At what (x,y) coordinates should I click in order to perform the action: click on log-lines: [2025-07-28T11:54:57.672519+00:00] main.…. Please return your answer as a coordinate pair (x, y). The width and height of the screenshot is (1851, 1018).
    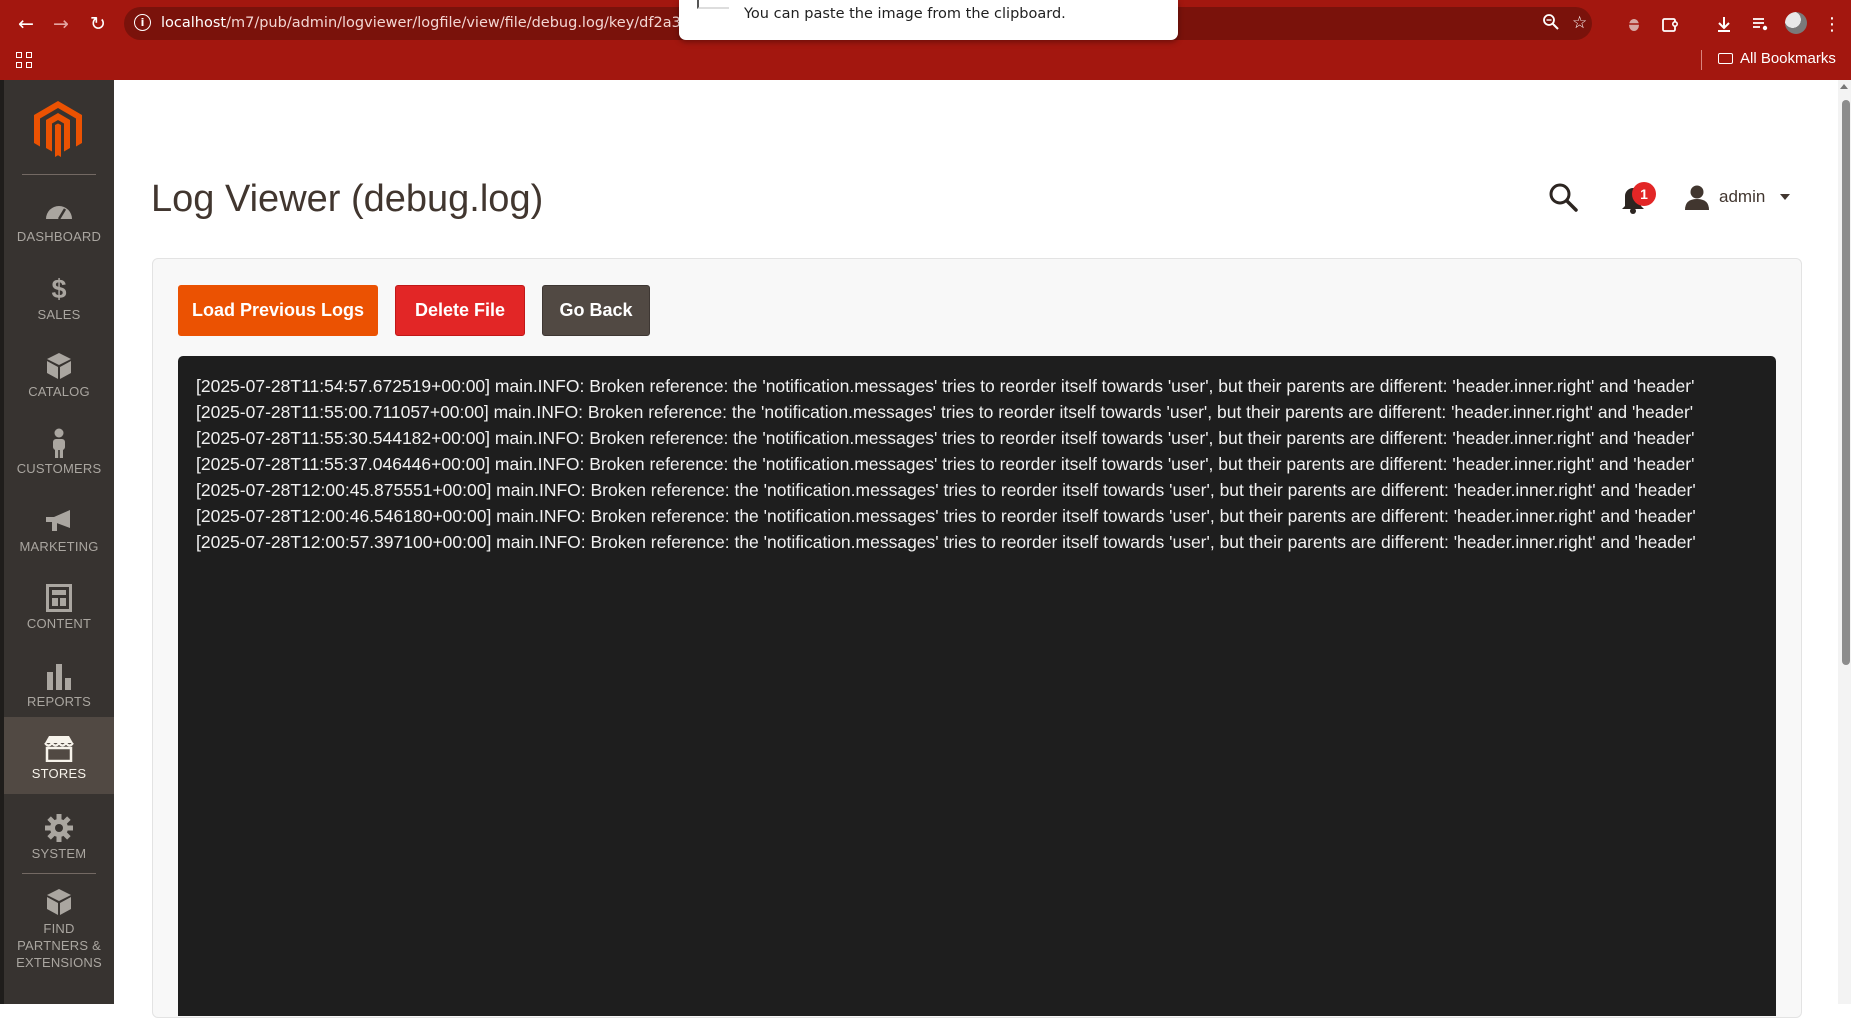
    Looking at the image, I should click on (946, 464).